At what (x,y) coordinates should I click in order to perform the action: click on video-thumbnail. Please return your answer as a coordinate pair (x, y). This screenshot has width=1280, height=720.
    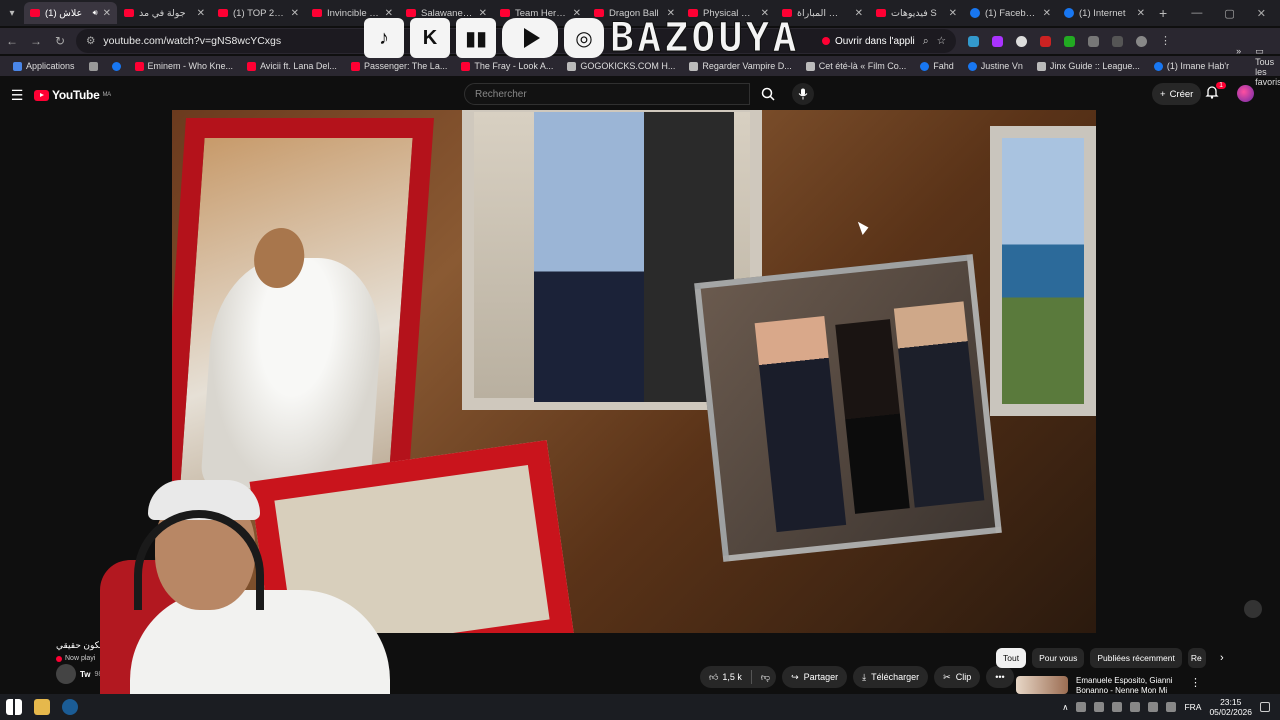
    Looking at the image, I should click on (1042, 685).